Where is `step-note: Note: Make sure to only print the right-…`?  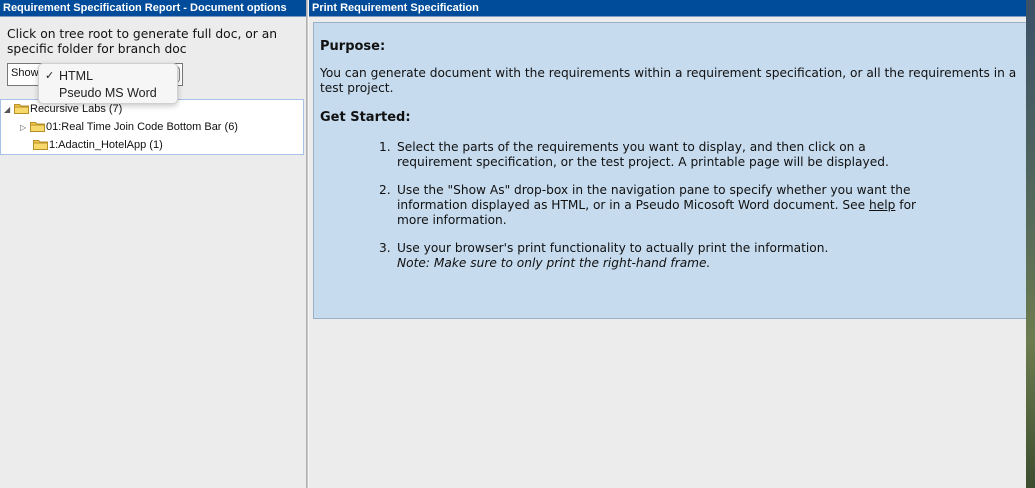 step-note: Note: Make sure to only print the right-… is located at coordinates (554, 263).